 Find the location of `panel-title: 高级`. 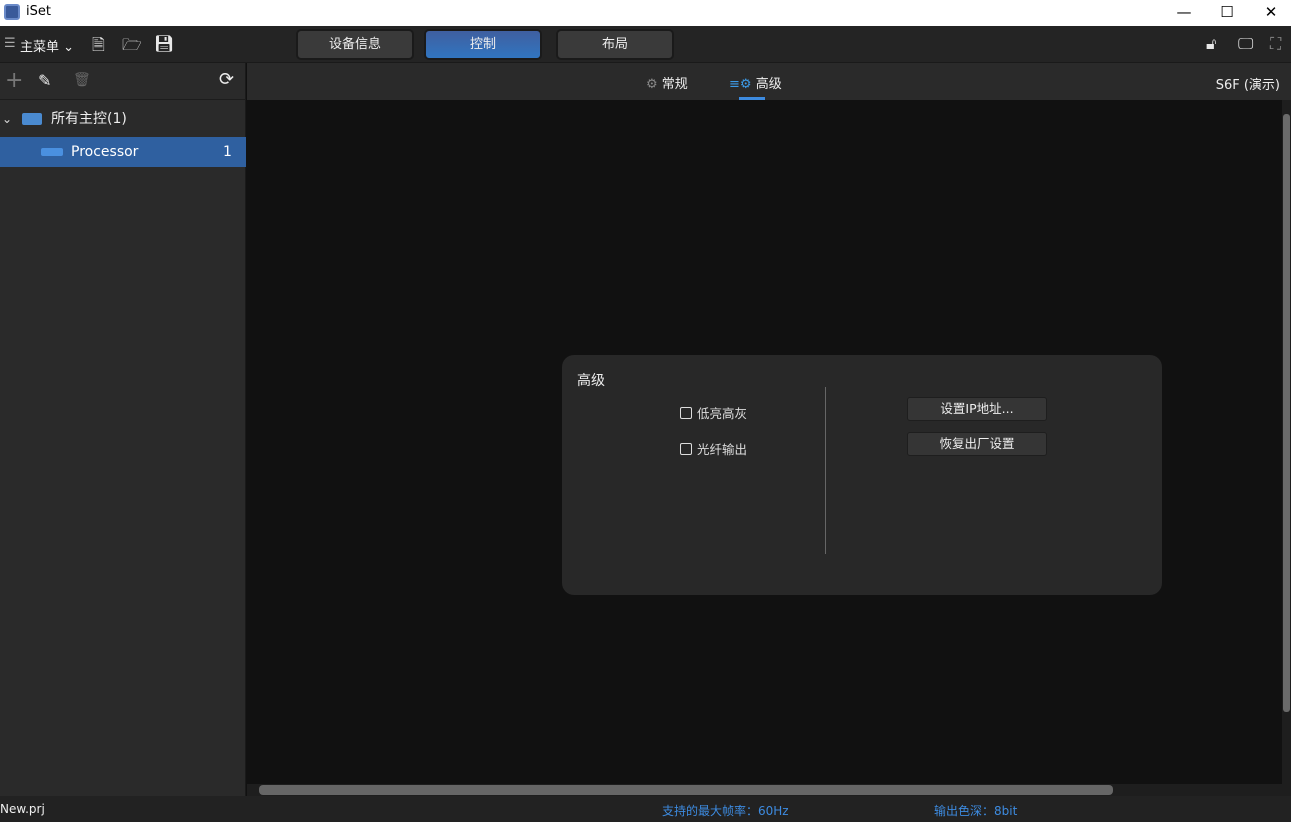

panel-title: 高级 is located at coordinates (591, 381).